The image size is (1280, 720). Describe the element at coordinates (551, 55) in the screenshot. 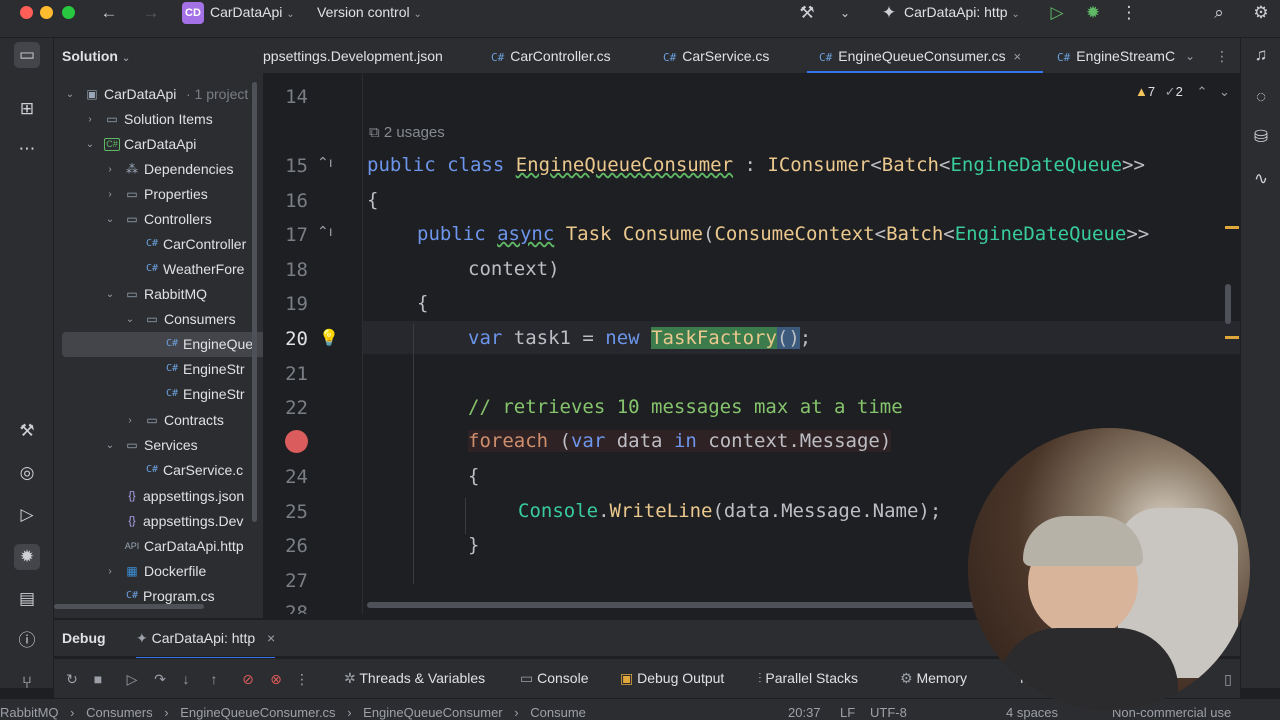

I see `tab-carcontroller: C# CarController.cs` at that location.